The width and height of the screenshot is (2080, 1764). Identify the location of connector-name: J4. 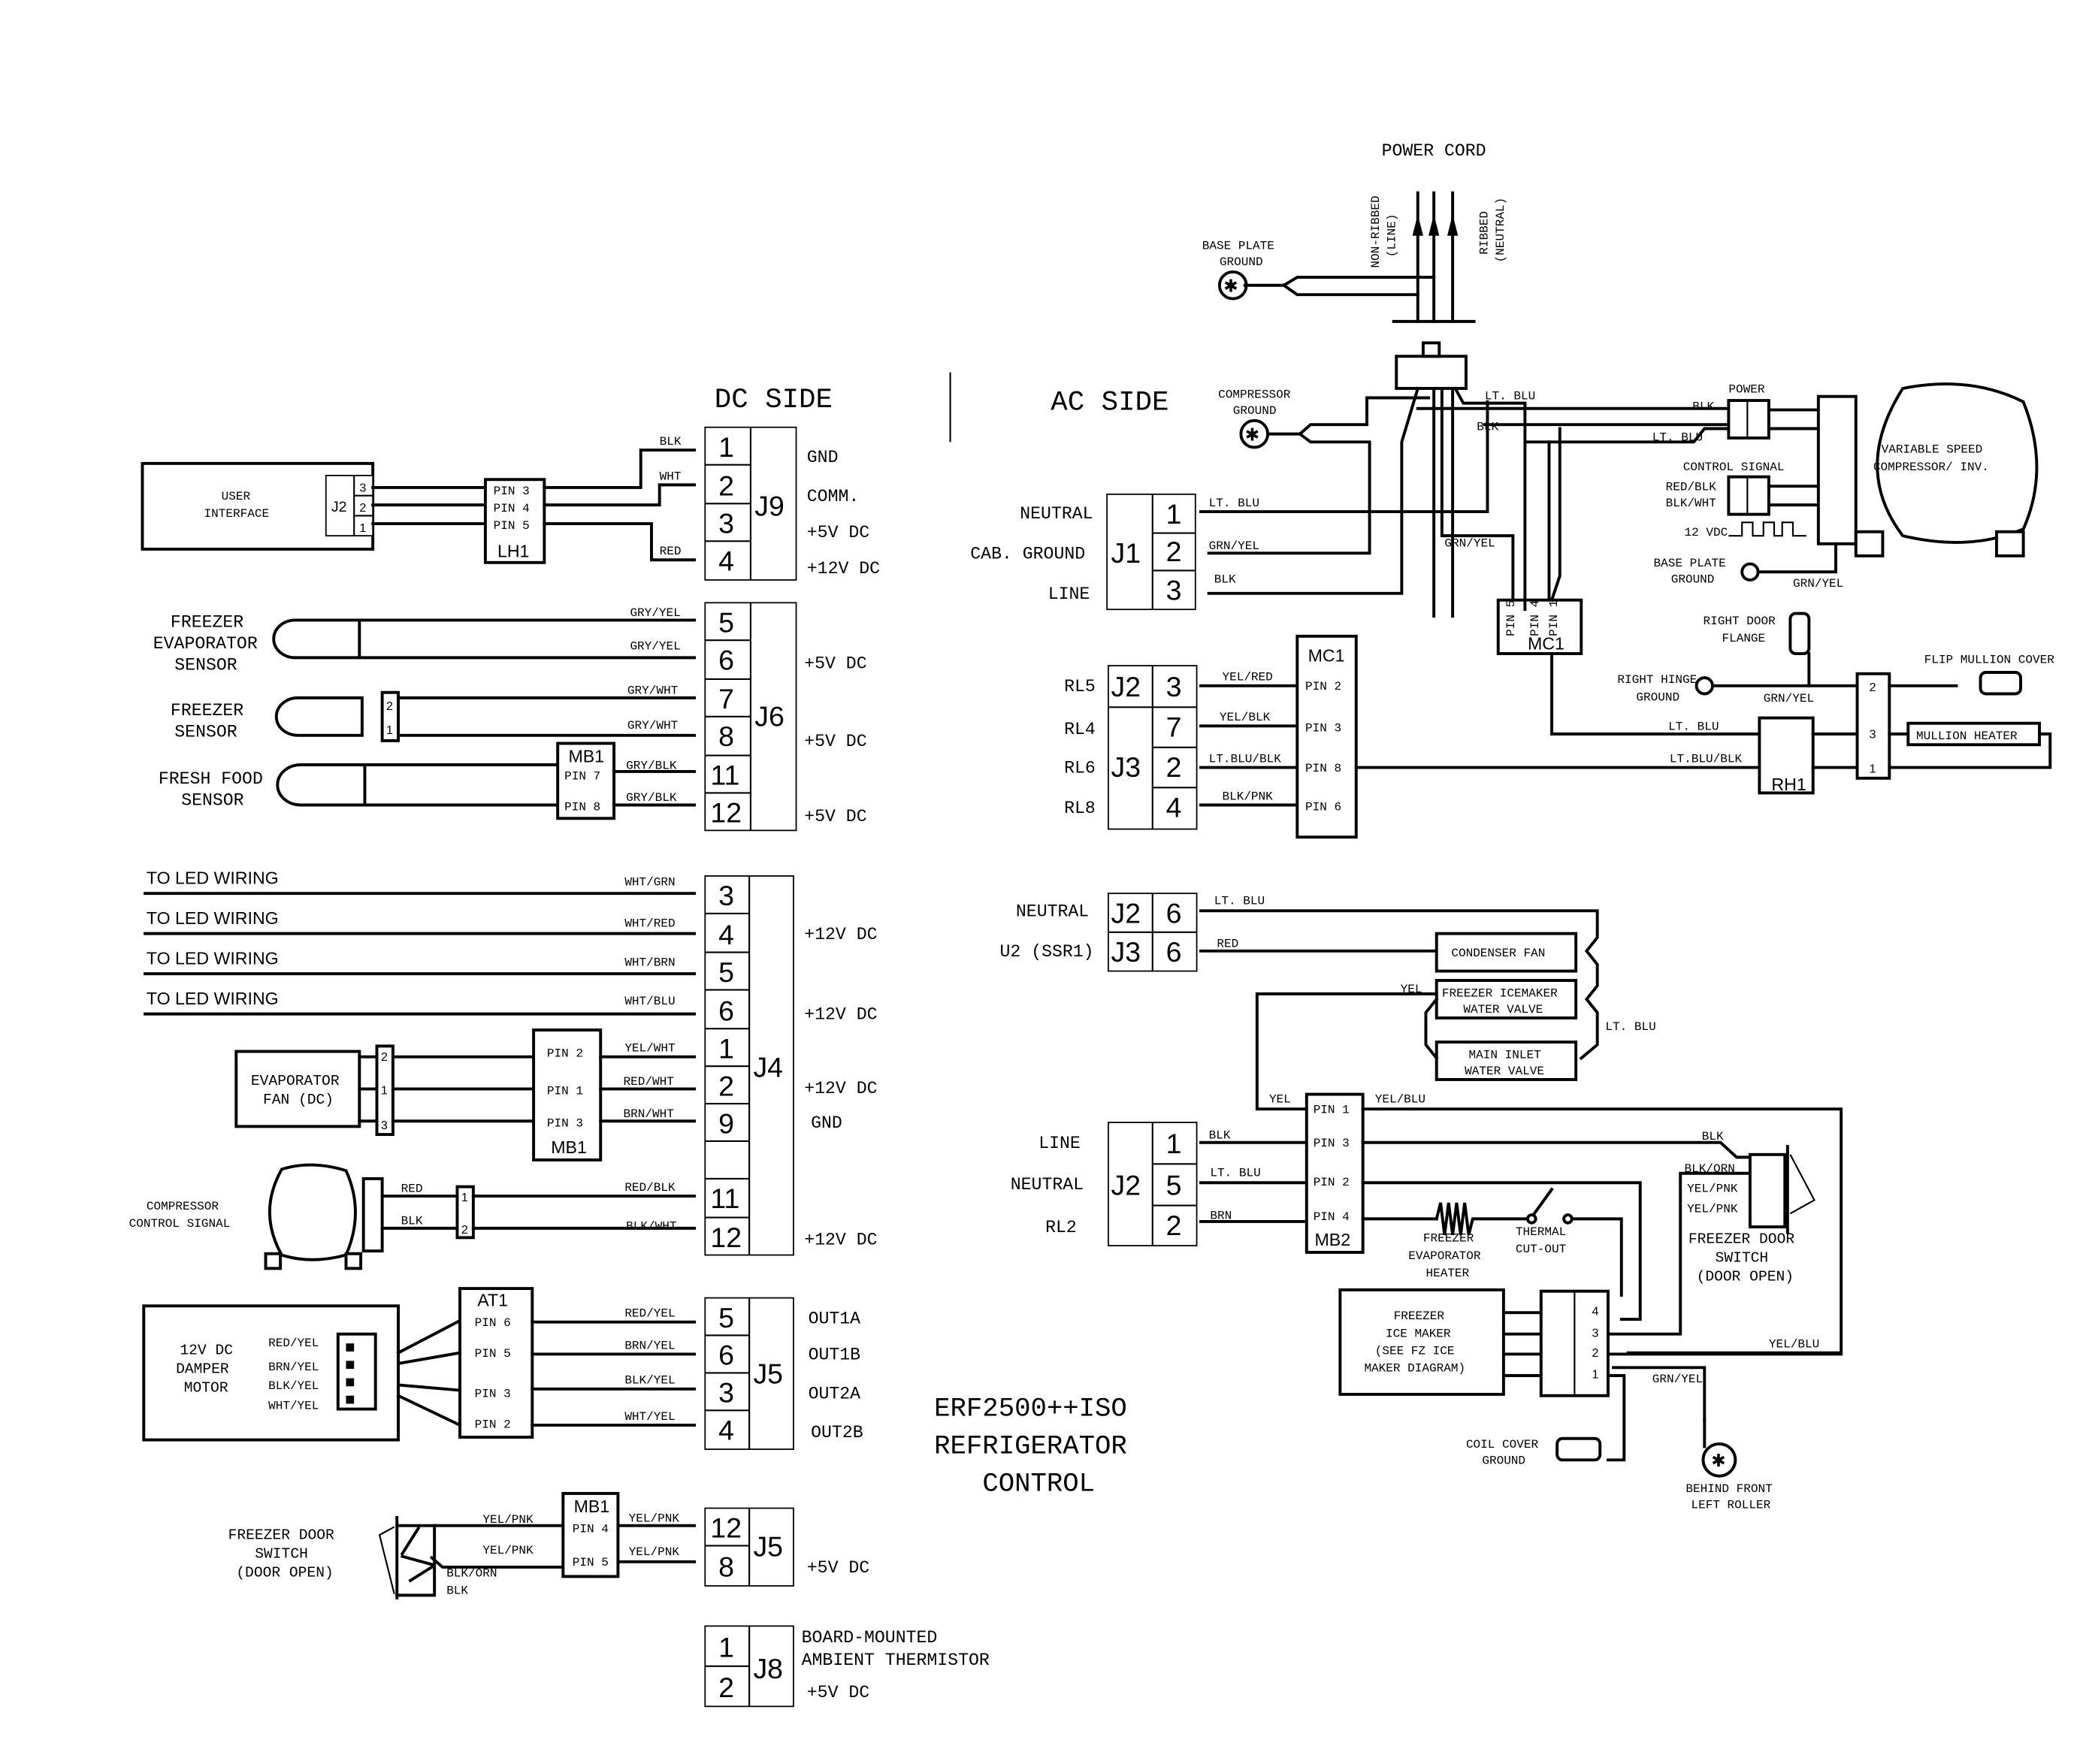
(768, 1067).